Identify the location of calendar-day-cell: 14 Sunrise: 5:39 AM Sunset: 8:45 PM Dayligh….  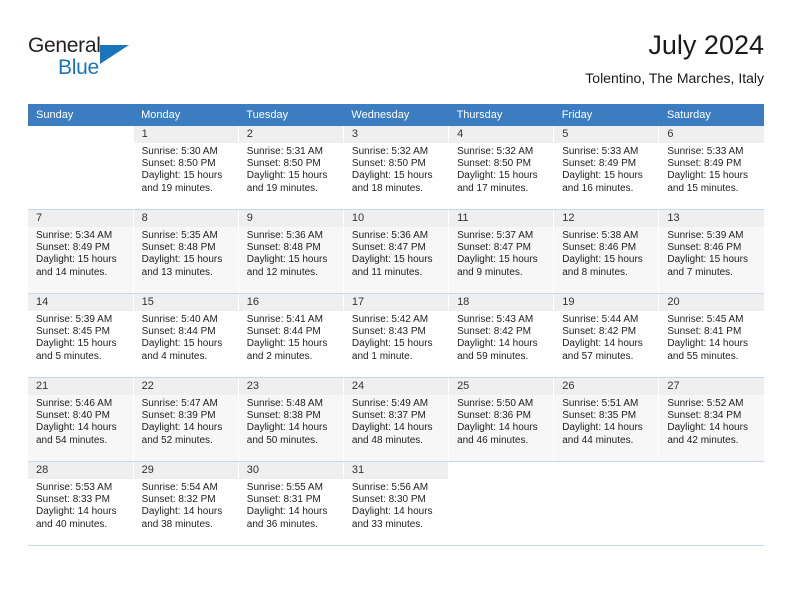
(81, 335).